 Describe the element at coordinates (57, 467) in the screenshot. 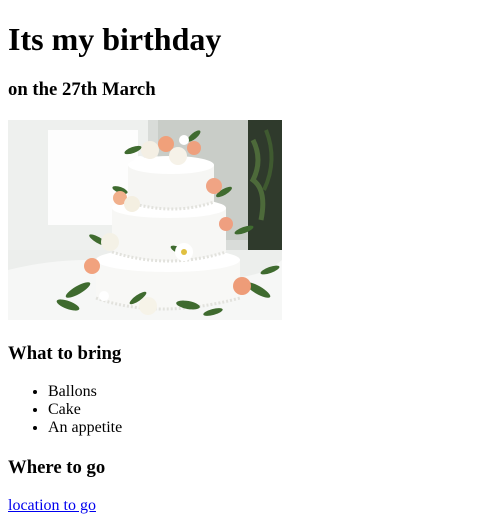

I see `where-to-go-heading: Where to go` at that location.